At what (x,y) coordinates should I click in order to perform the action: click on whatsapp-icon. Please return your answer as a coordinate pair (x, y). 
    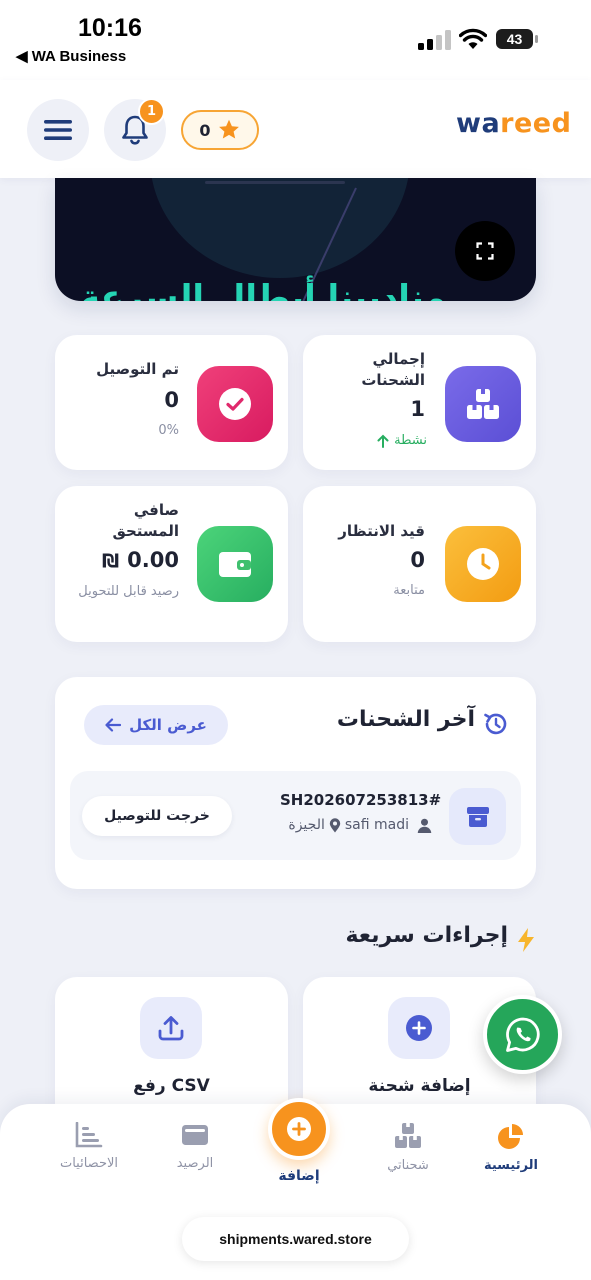
    Looking at the image, I should click on (522, 1034).